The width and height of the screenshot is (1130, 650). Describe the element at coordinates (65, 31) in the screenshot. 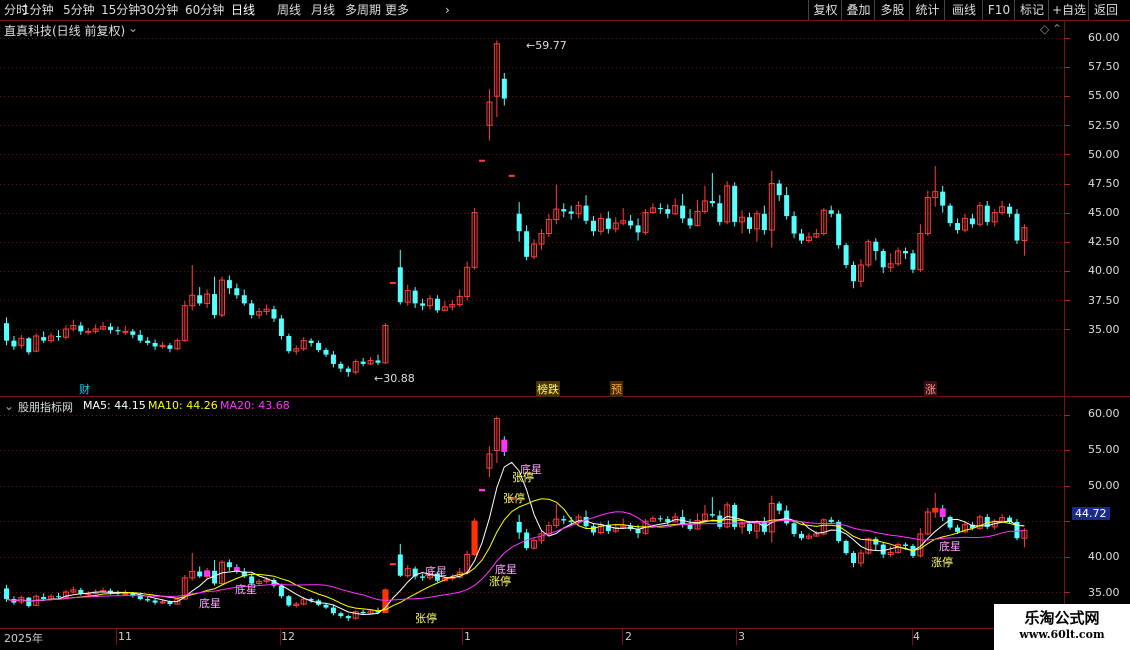

I see `stock-title: 直真科技(日线 前复权)` at that location.